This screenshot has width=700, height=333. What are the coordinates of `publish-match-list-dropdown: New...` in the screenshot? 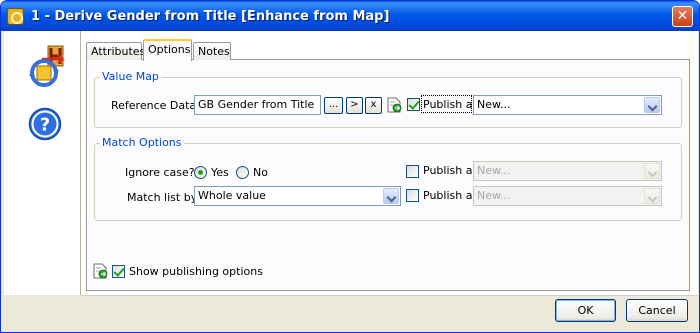 It's located at (567, 196).